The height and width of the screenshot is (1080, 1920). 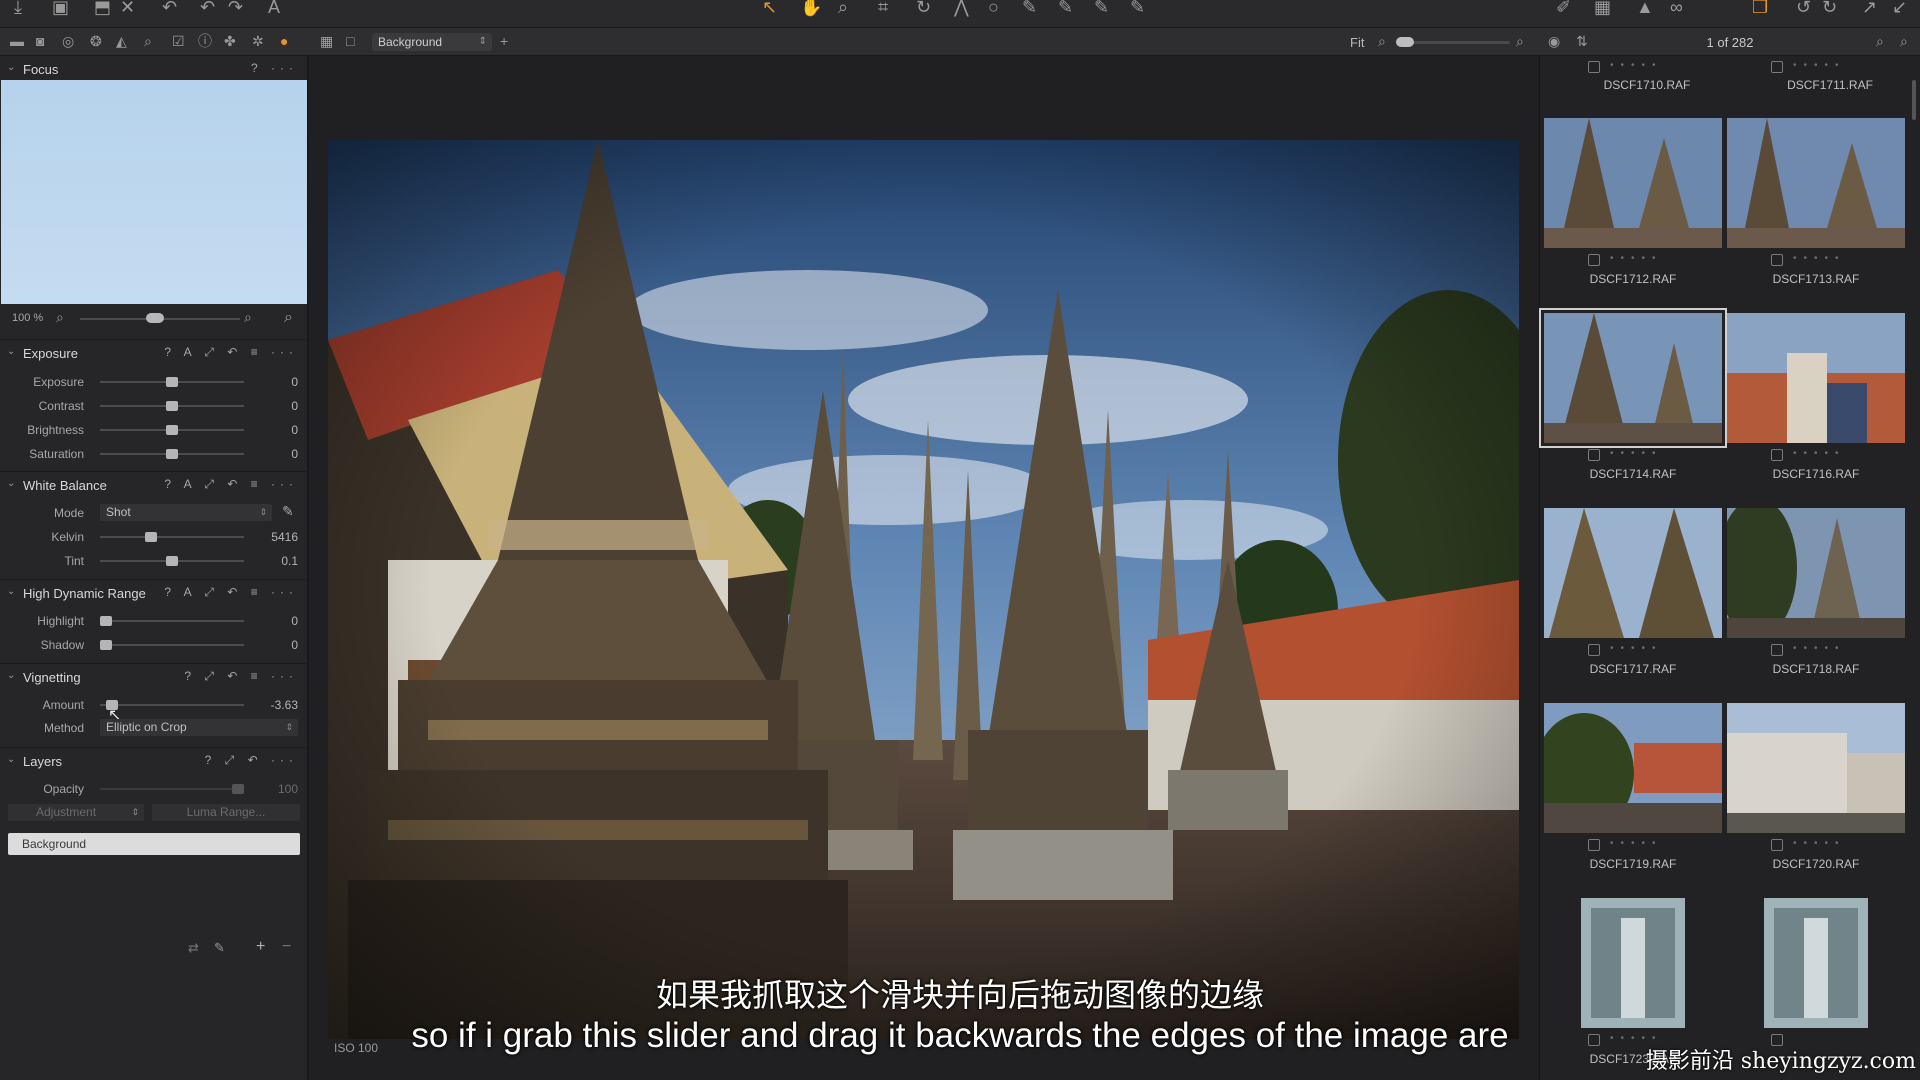 What do you see at coordinates (1405, 42) in the screenshot?
I see `viewer-zoom-thumb` at bounding box center [1405, 42].